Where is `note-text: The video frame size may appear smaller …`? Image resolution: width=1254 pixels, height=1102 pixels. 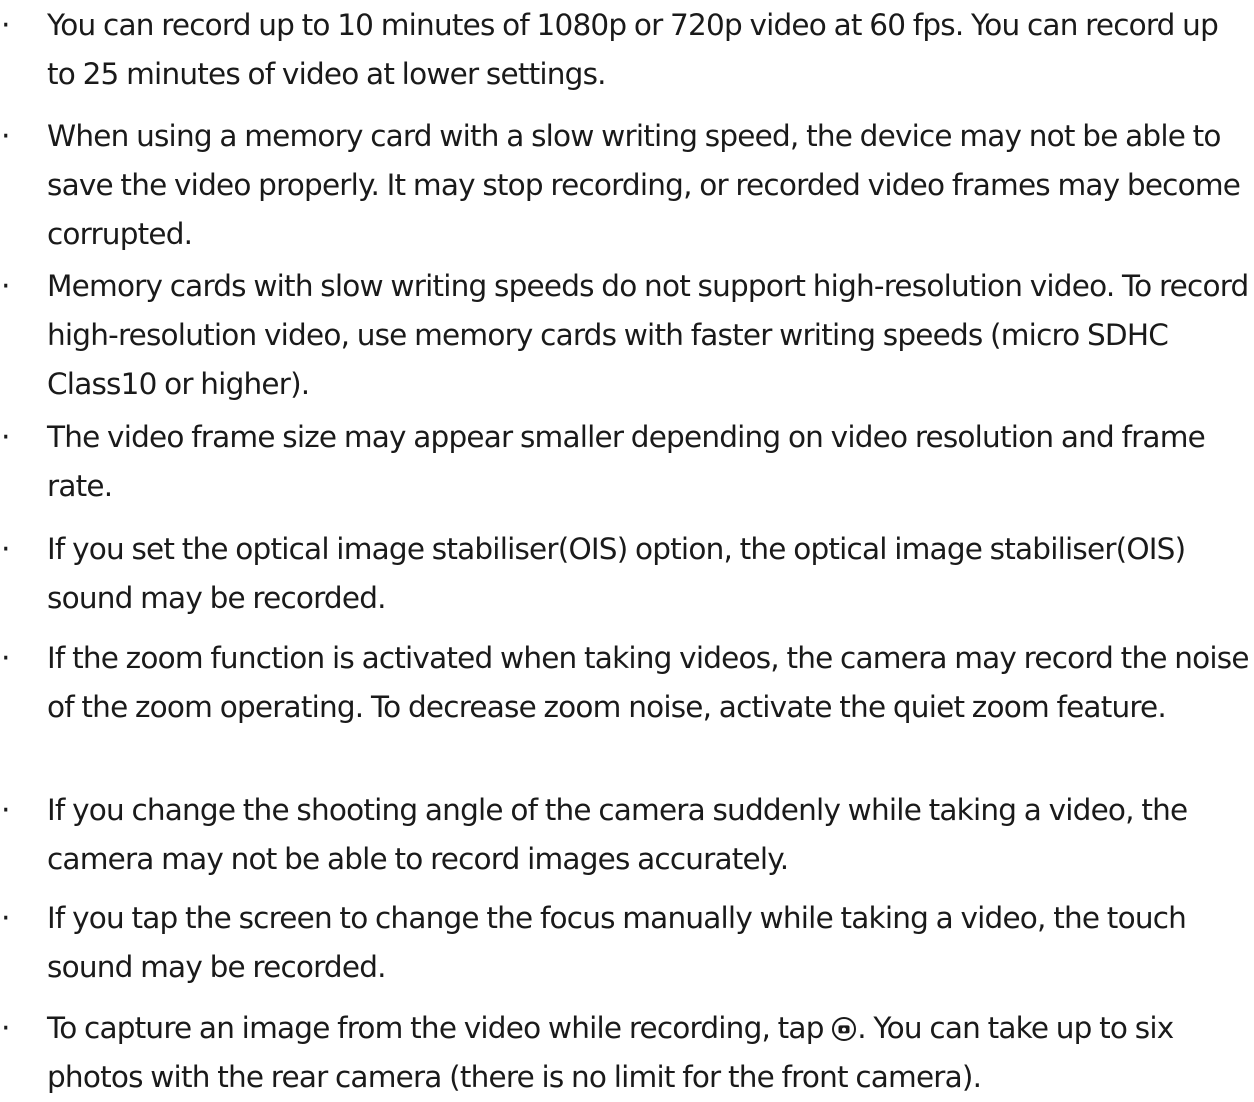 note-text: The video frame size may appear smaller … is located at coordinates (626, 461).